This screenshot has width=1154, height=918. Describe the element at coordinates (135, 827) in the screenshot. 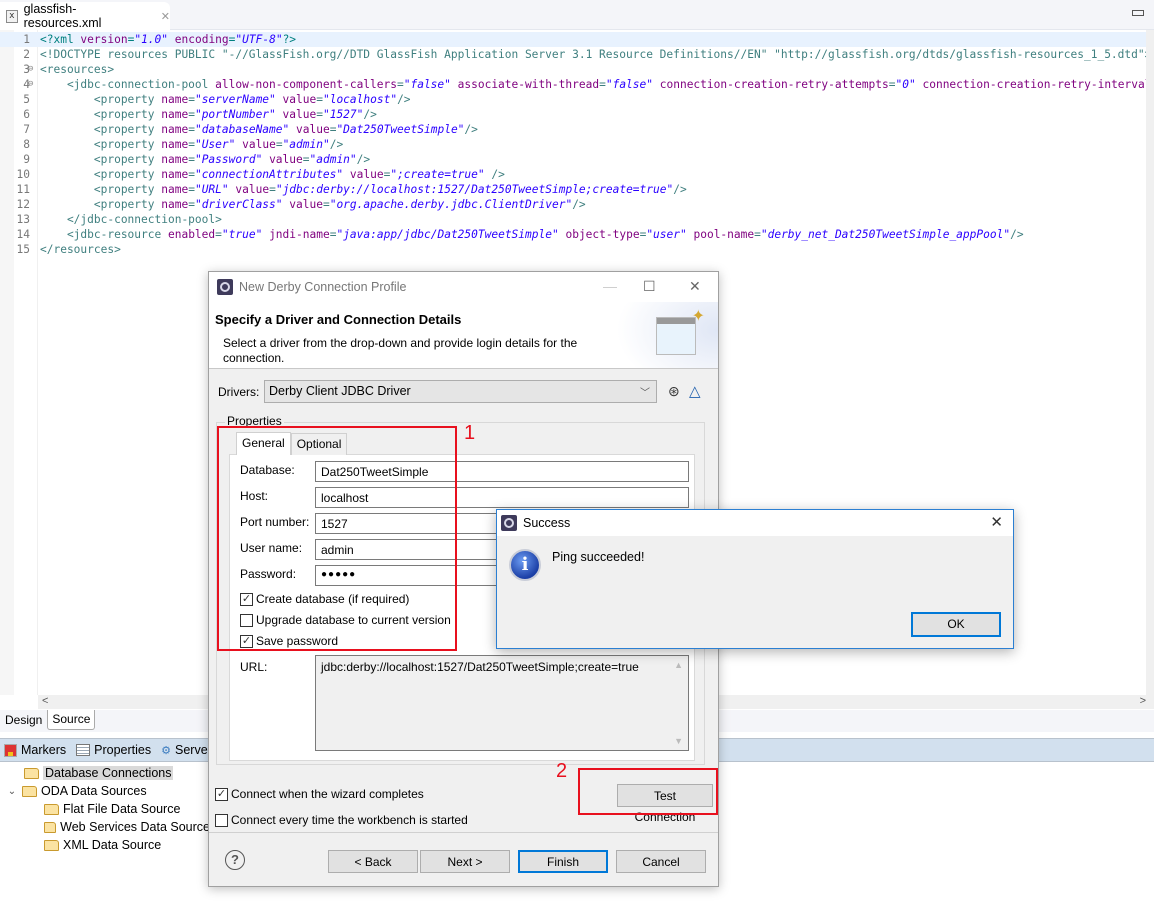

I see `tree-item-label: Web Services Data Source` at that location.